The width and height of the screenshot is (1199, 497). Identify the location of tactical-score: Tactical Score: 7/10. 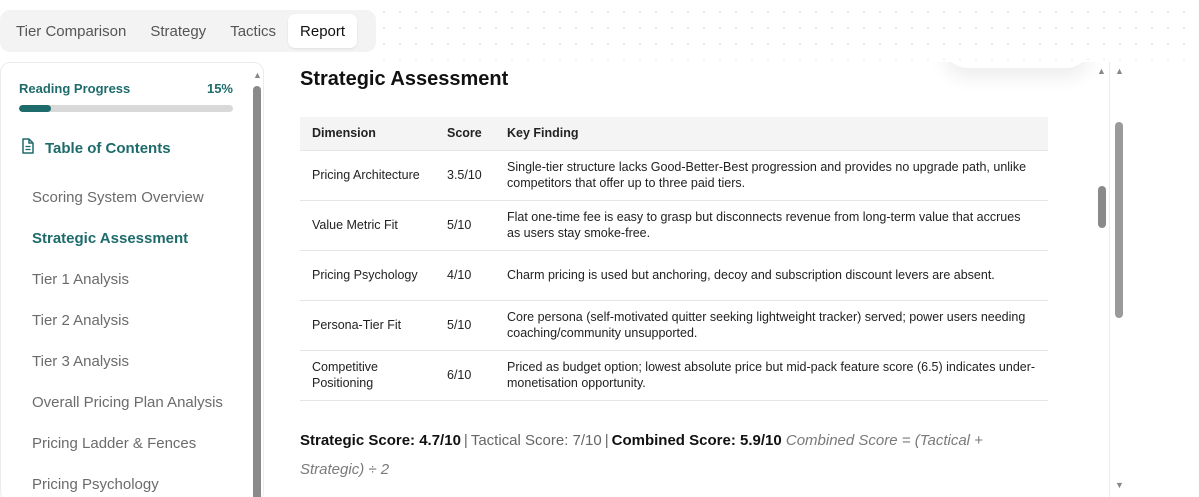
(536, 440).